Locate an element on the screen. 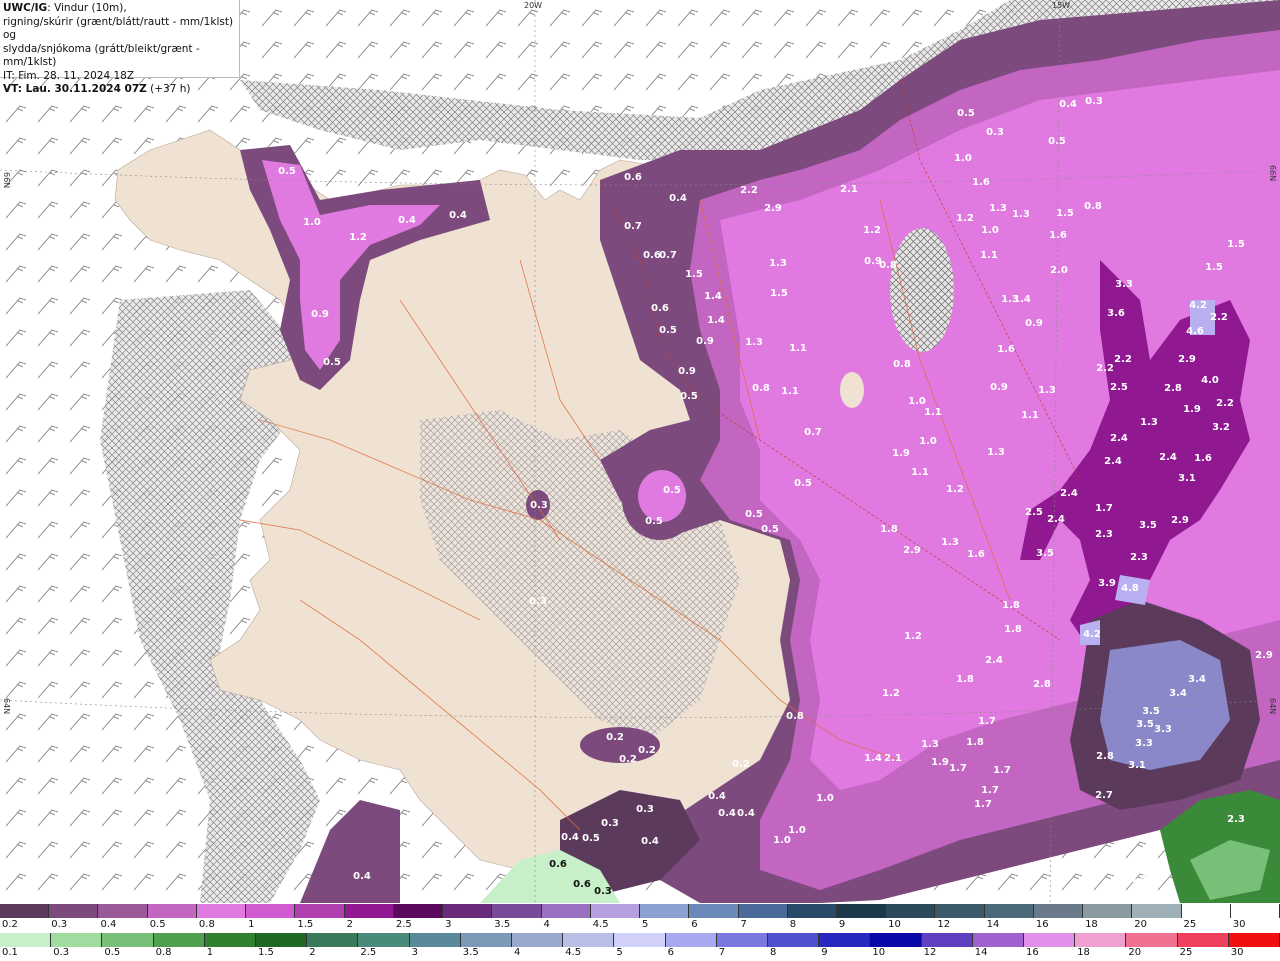  lat-label-right-64: 64N is located at coordinates (1272, 706).